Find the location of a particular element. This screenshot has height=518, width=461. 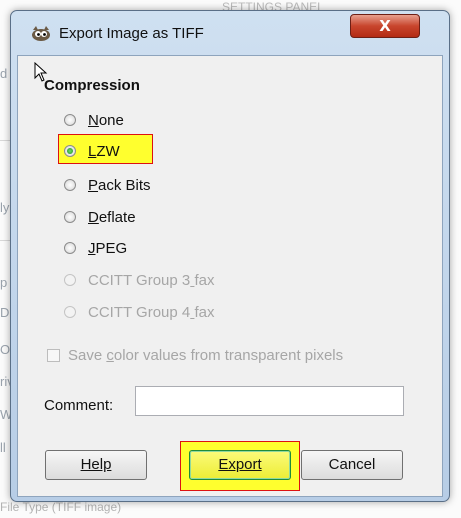

compression-option-none: None is located at coordinates (94, 120).